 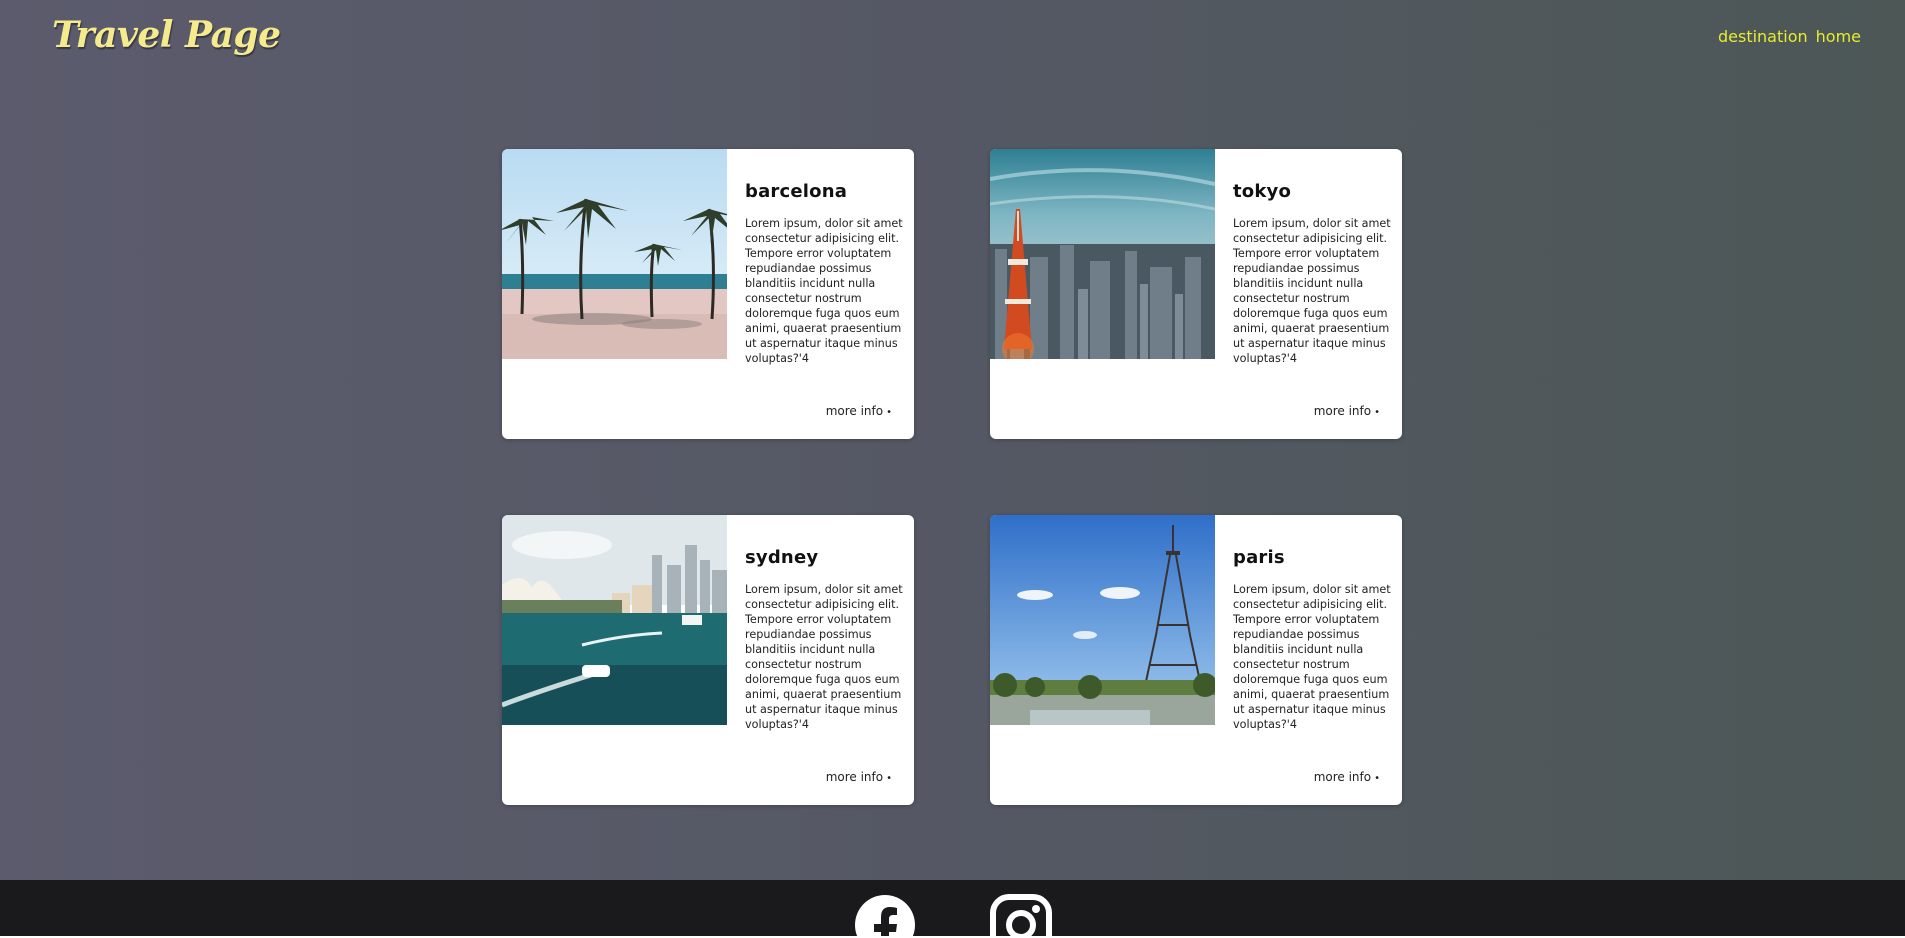 I want to click on footer, so click(x=952, y=909).